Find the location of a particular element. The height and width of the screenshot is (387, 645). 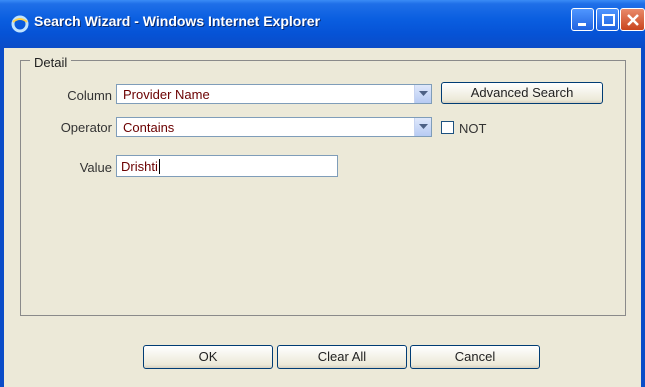

maximize-button is located at coordinates (607, 19).